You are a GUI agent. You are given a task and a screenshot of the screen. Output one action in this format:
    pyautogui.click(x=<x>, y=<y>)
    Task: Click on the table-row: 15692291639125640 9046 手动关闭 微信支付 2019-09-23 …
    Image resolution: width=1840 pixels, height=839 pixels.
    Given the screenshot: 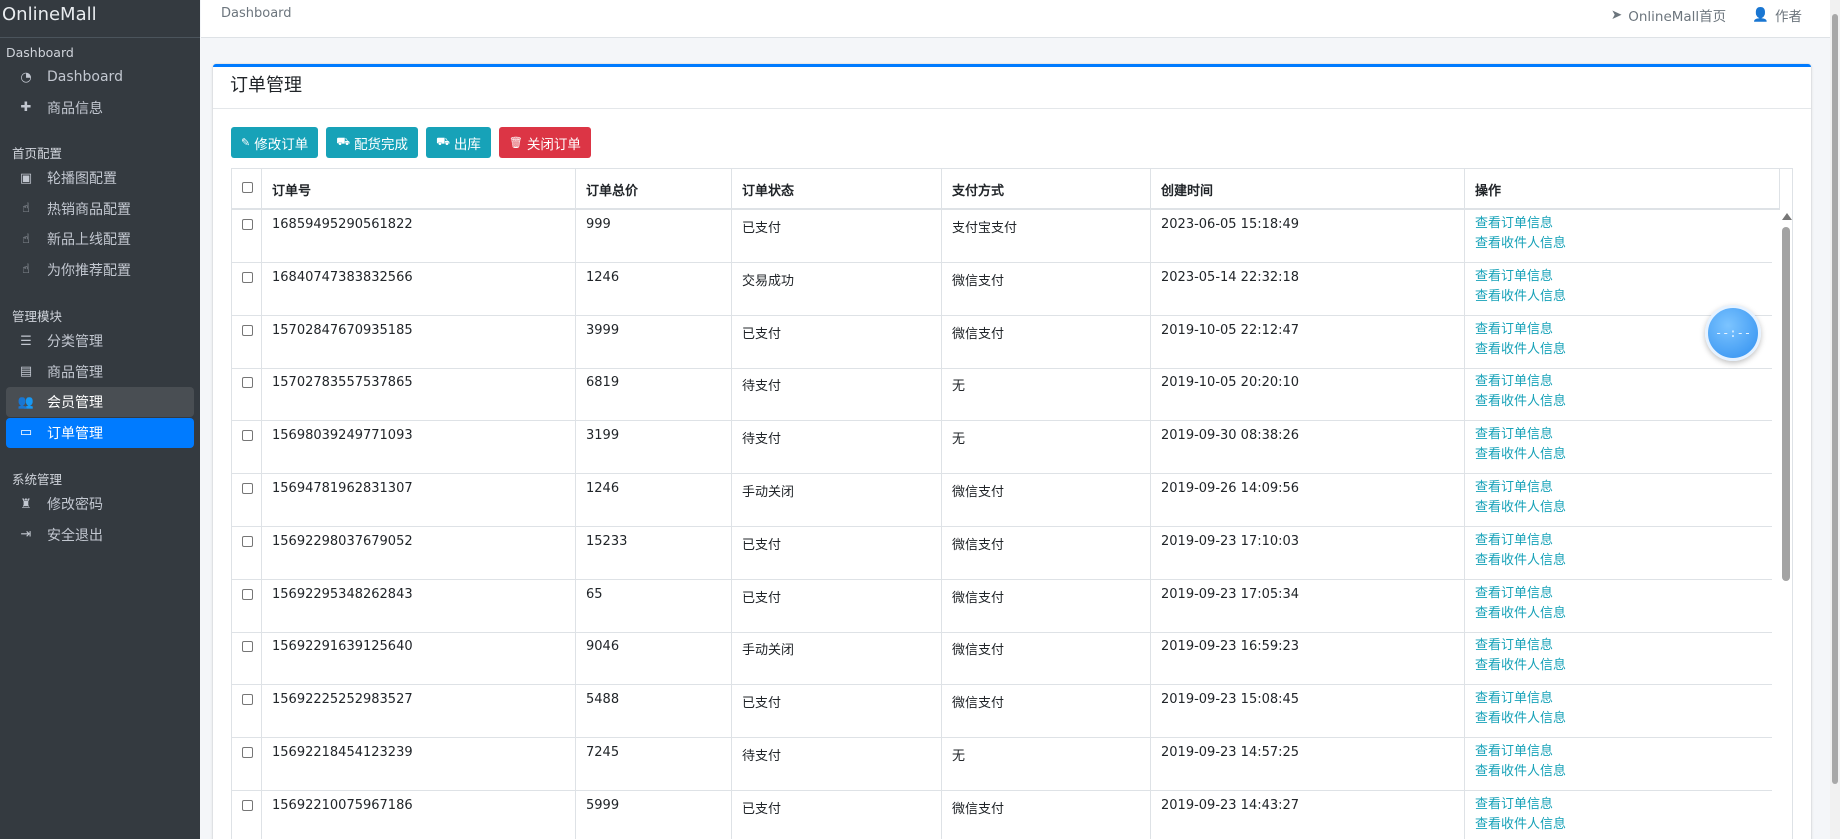 What is the action you would take?
    pyautogui.click(x=1002, y=659)
    